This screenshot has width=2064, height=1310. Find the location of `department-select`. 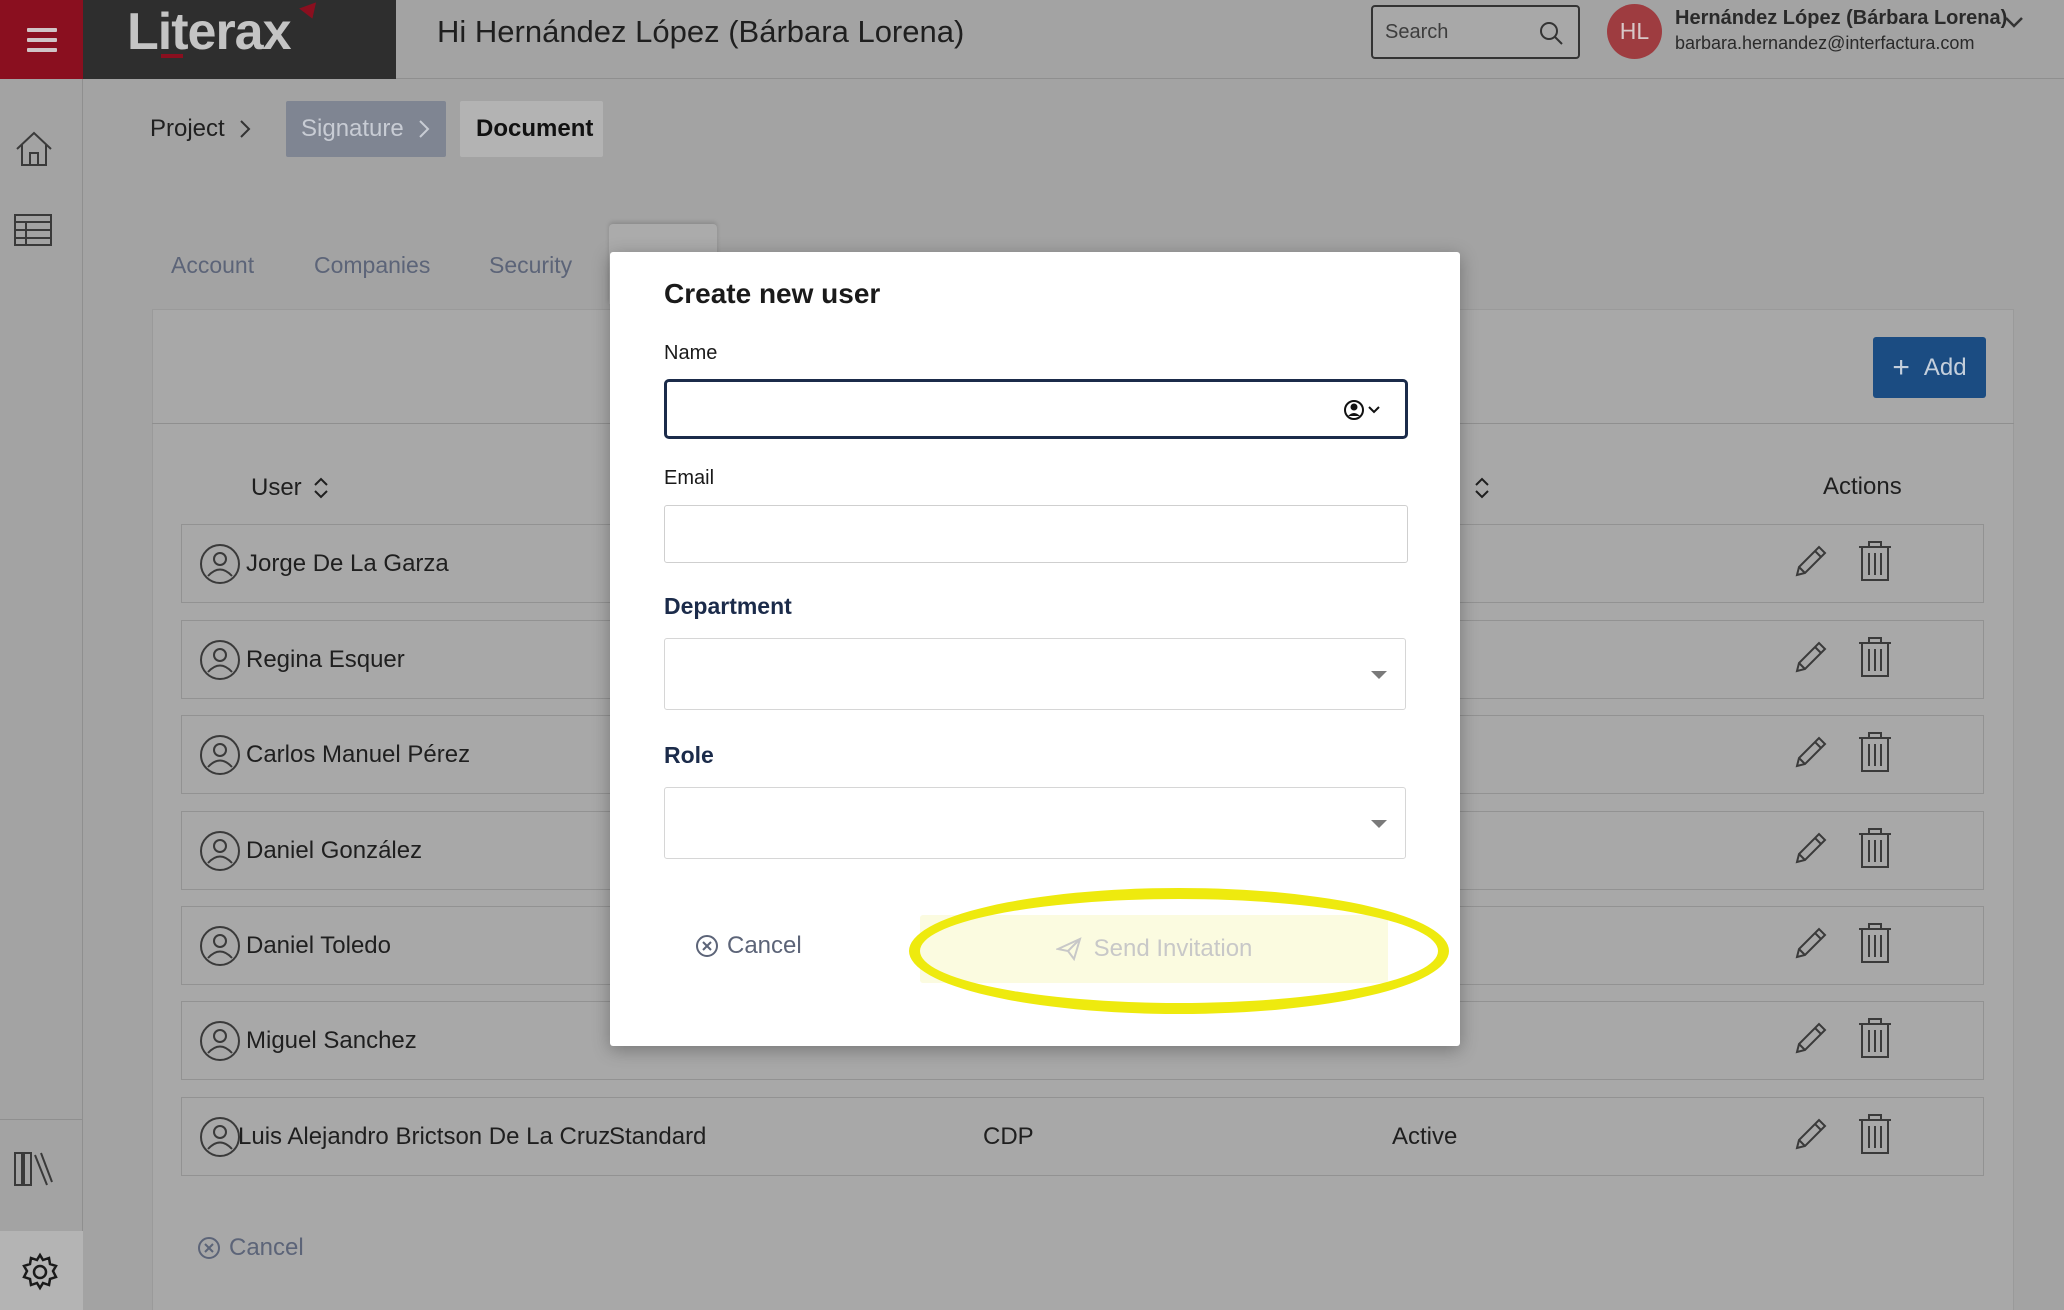

department-select is located at coordinates (1035, 674).